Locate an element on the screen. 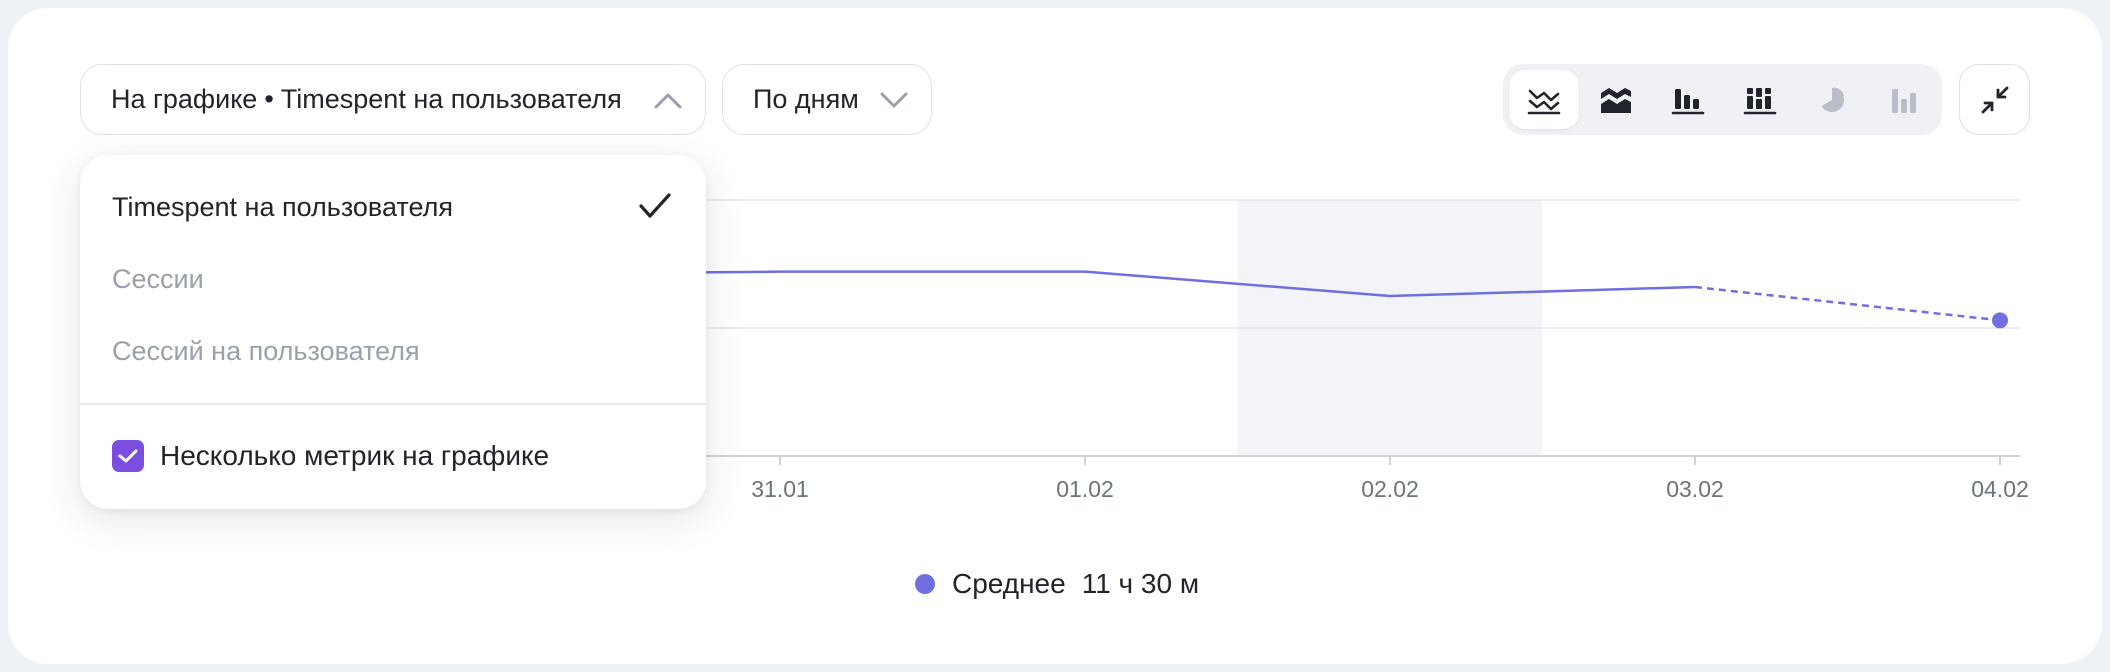  collapse-icon is located at coordinates (1994, 99).